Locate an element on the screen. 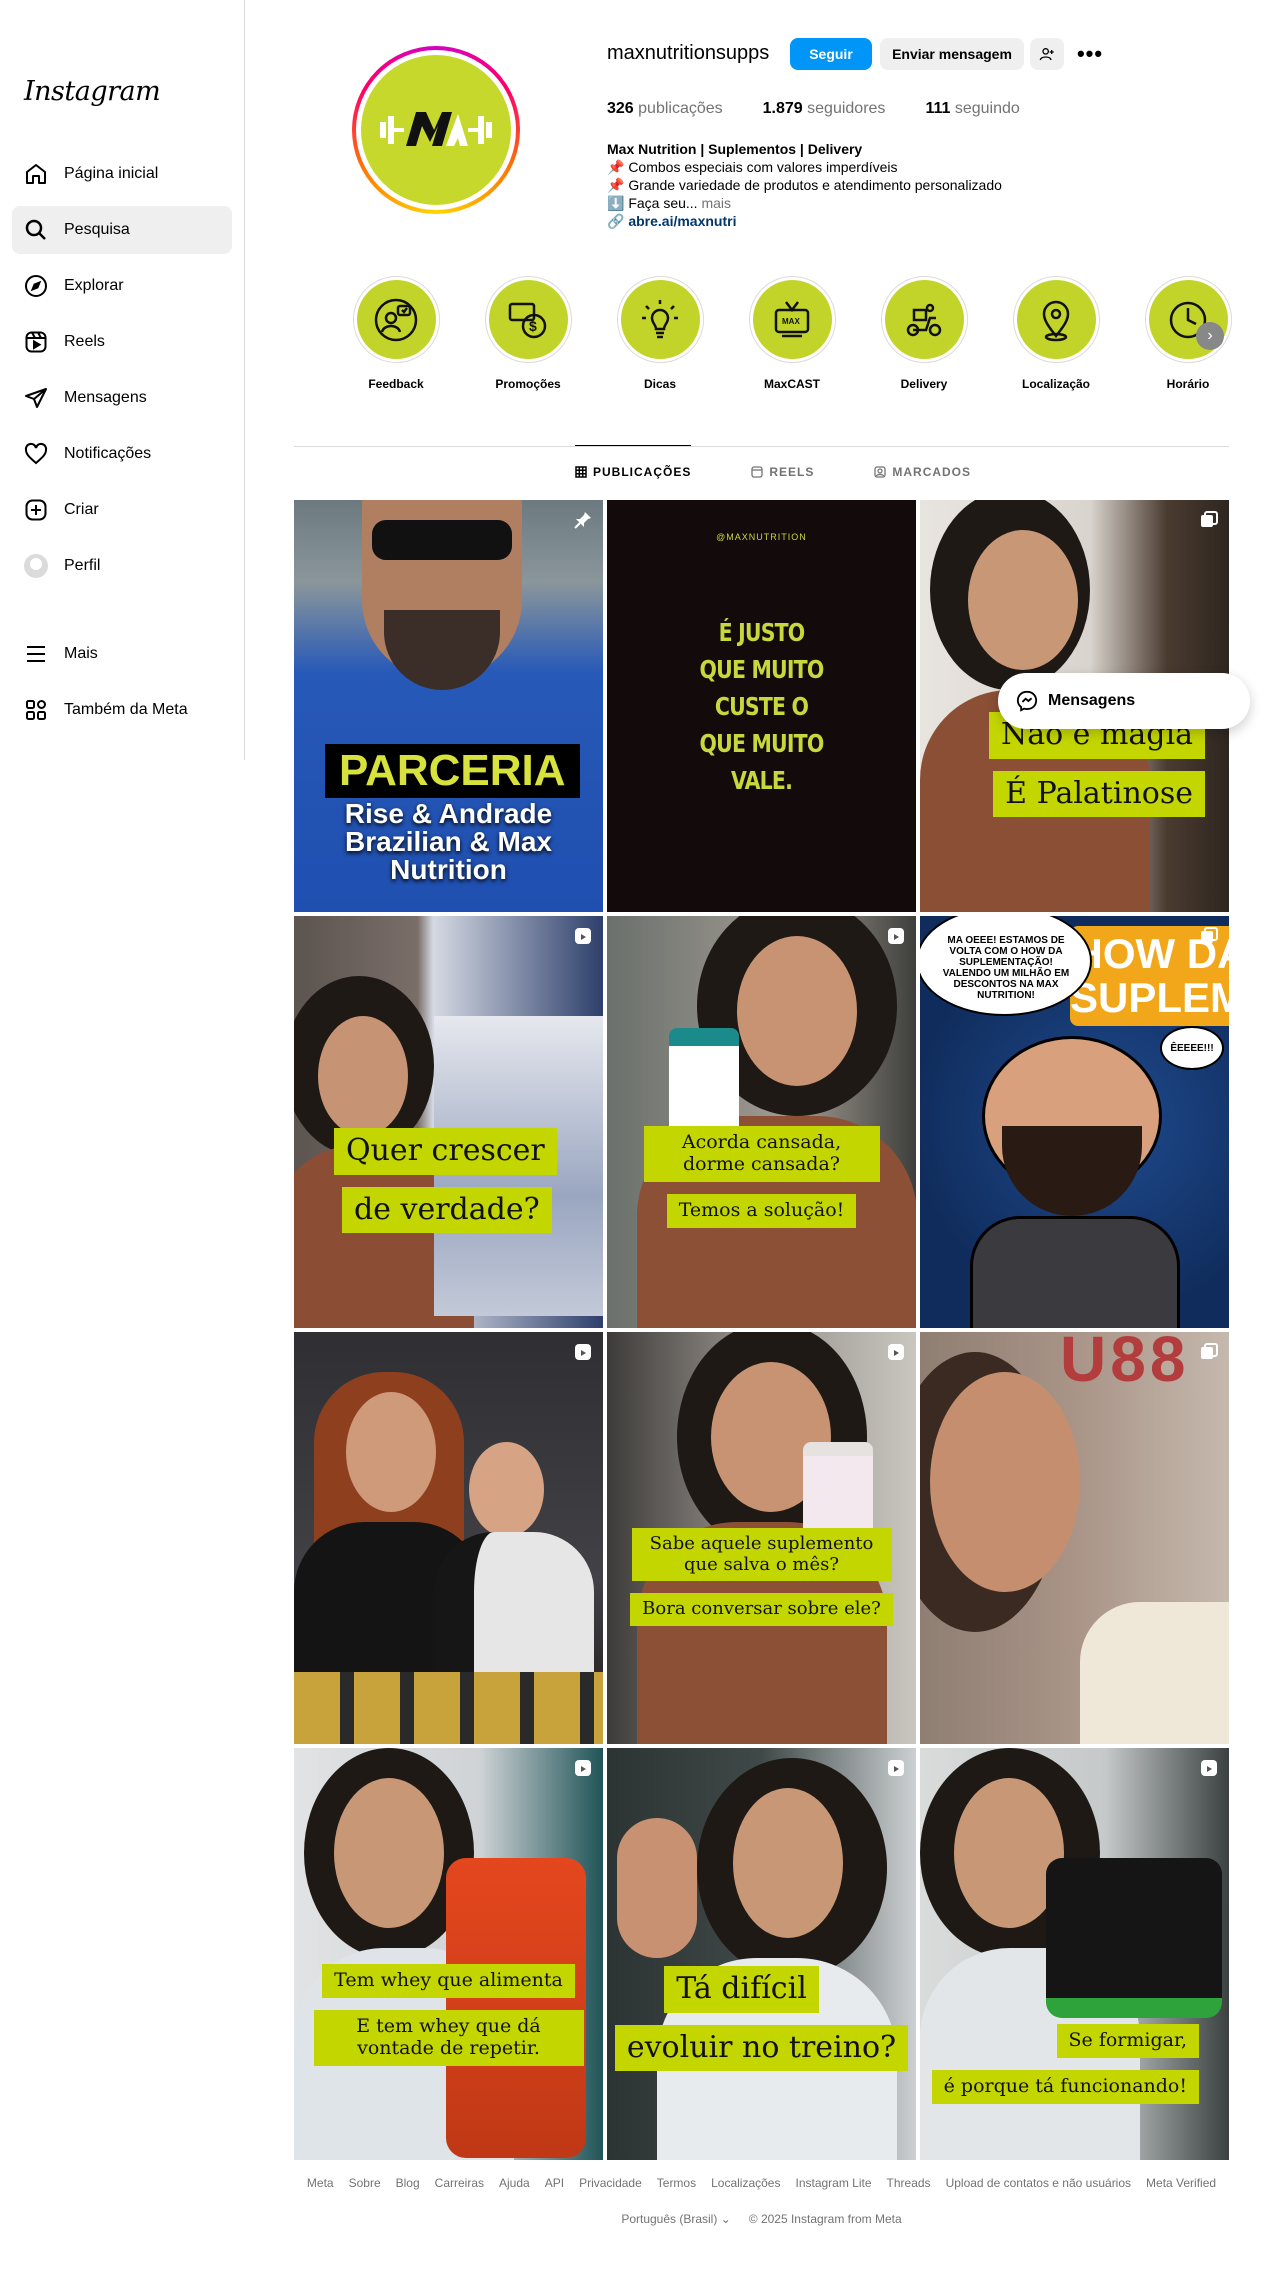 The height and width of the screenshot is (2291, 1265). footer-link: Upload de contatos e não usuários is located at coordinates (1038, 2183).